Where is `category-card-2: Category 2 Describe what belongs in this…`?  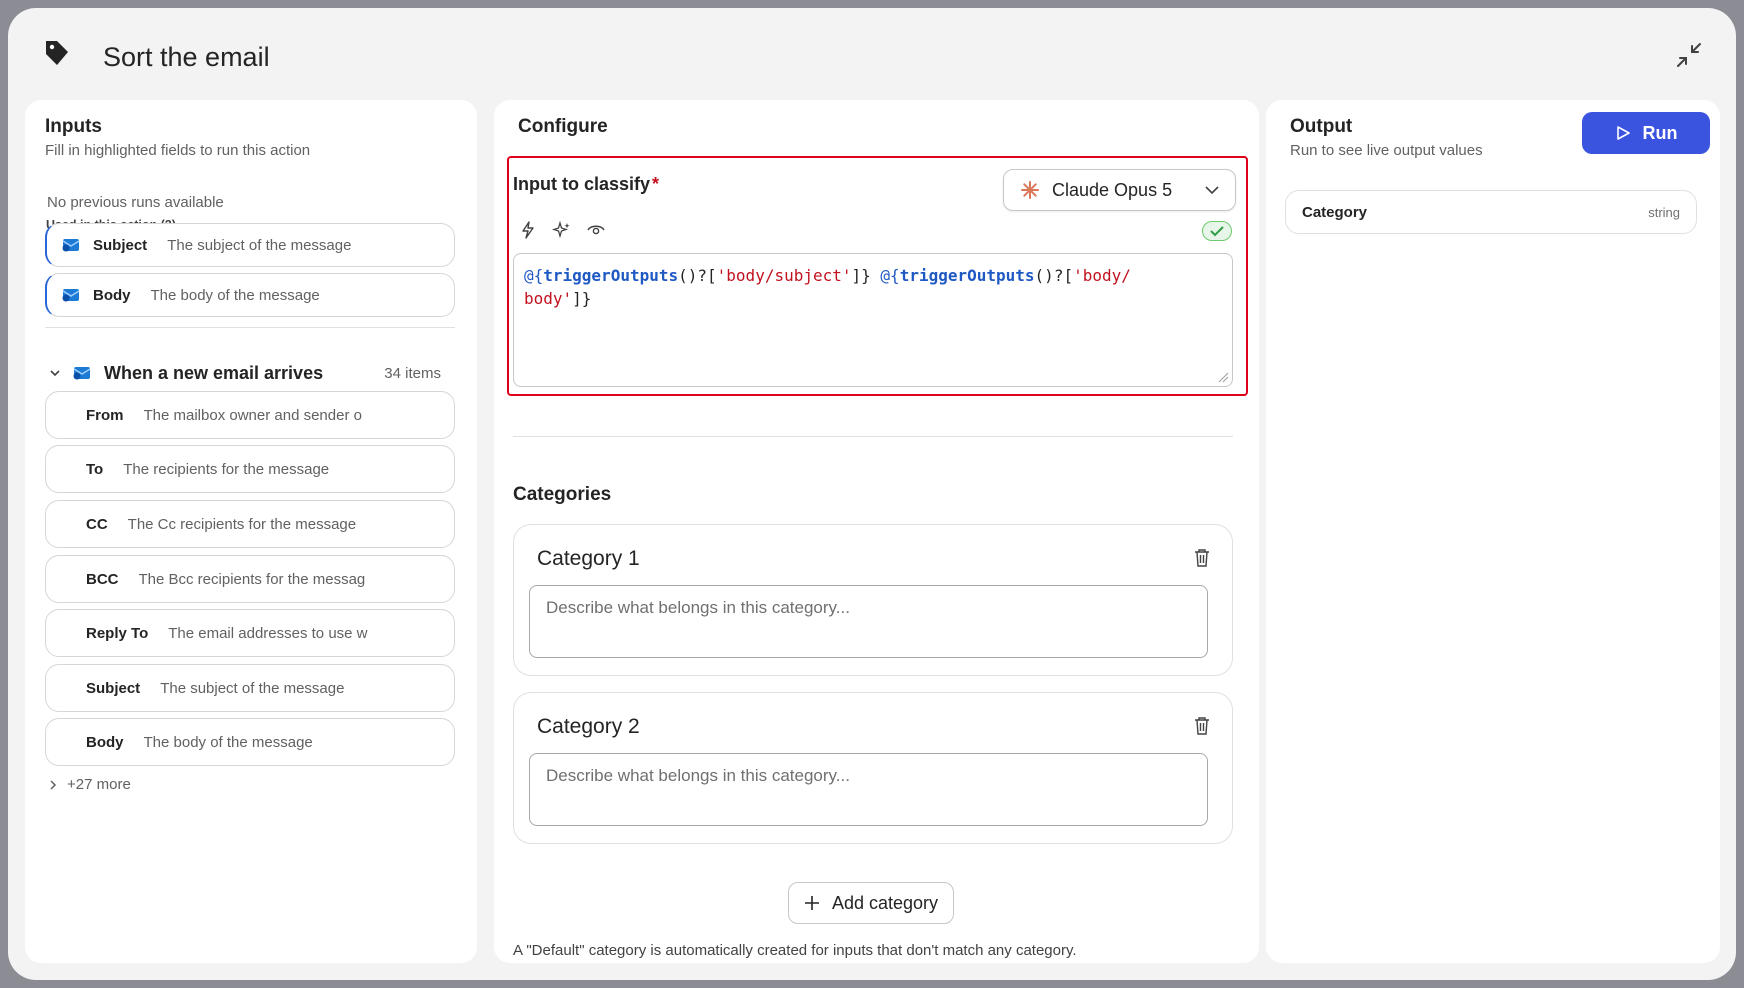 category-card-2: Category 2 Describe what belongs in this… is located at coordinates (873, 768).